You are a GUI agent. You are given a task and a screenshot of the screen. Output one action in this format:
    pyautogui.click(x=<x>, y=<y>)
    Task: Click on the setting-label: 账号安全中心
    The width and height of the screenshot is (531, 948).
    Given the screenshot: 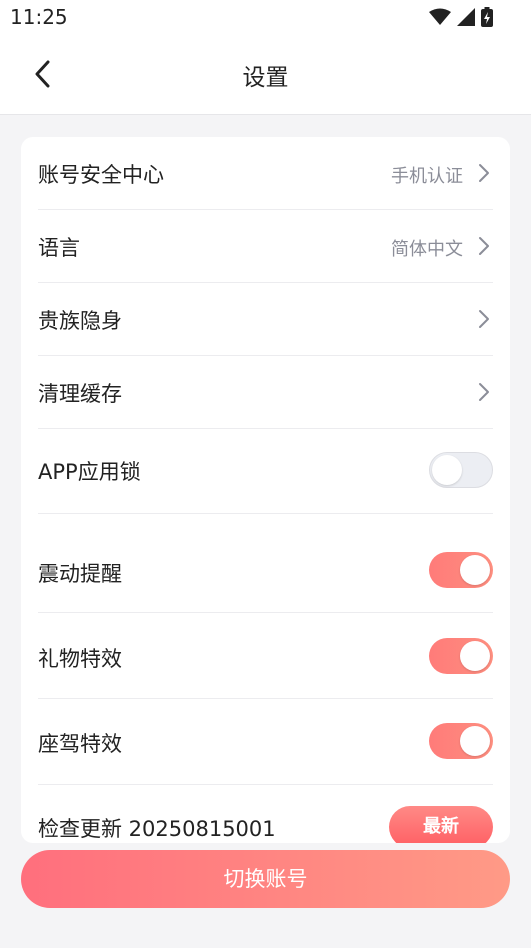 What is the action you would take?
    pyautogui.click(x=101, y=175)
    